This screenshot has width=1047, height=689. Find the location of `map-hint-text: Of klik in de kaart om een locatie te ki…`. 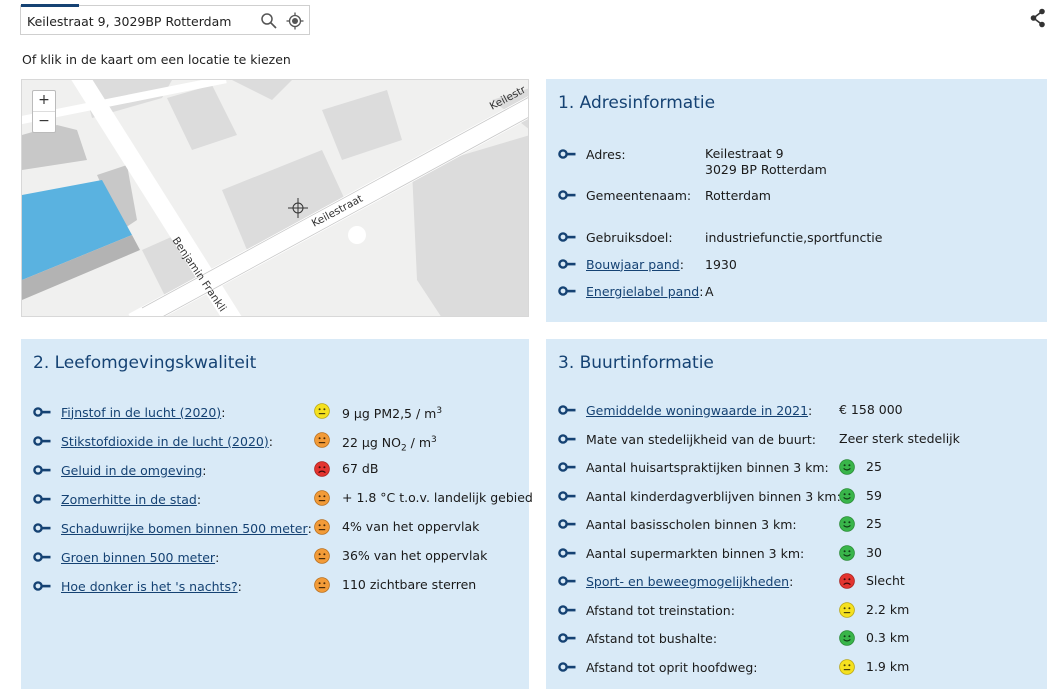

map-hint-text: Of klik in de kaart om een locatie te ki… is located at coordinates (156, 59).